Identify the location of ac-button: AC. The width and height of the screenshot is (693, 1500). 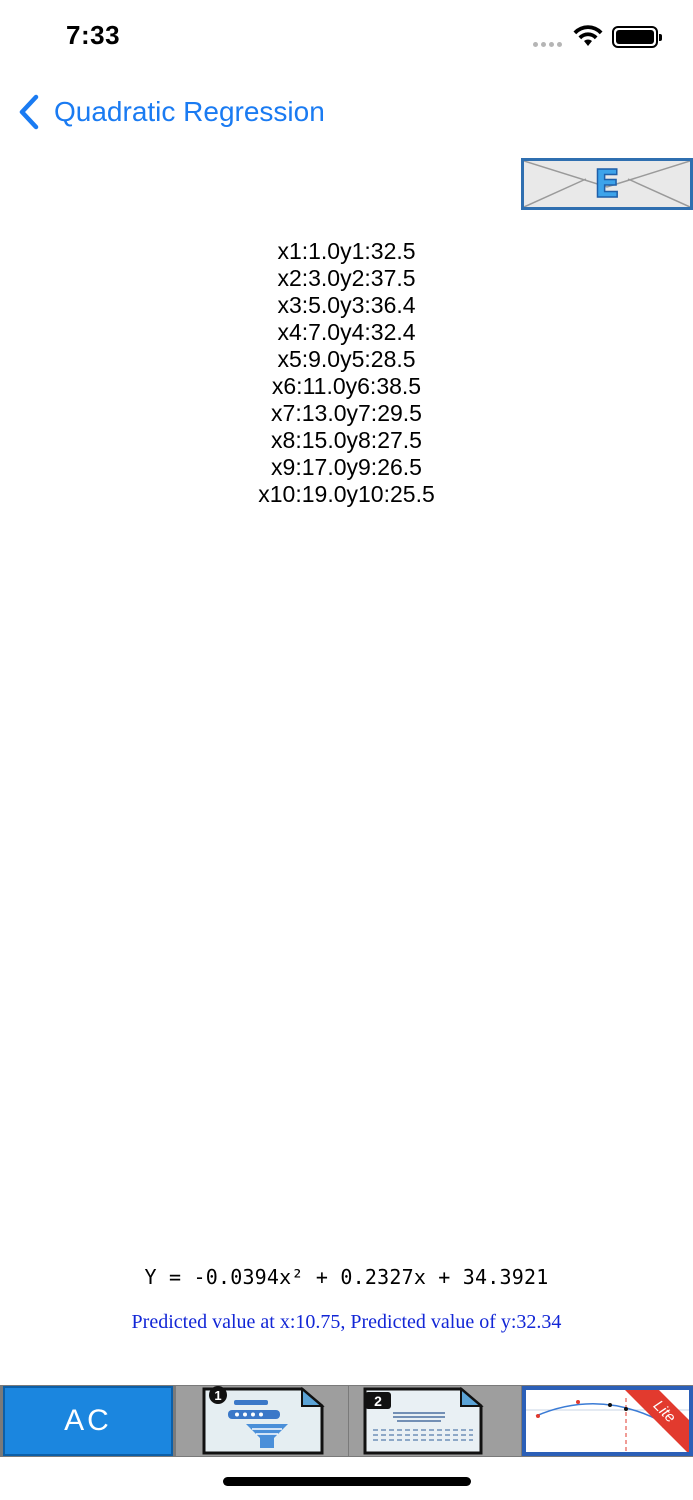
(88, 1421).